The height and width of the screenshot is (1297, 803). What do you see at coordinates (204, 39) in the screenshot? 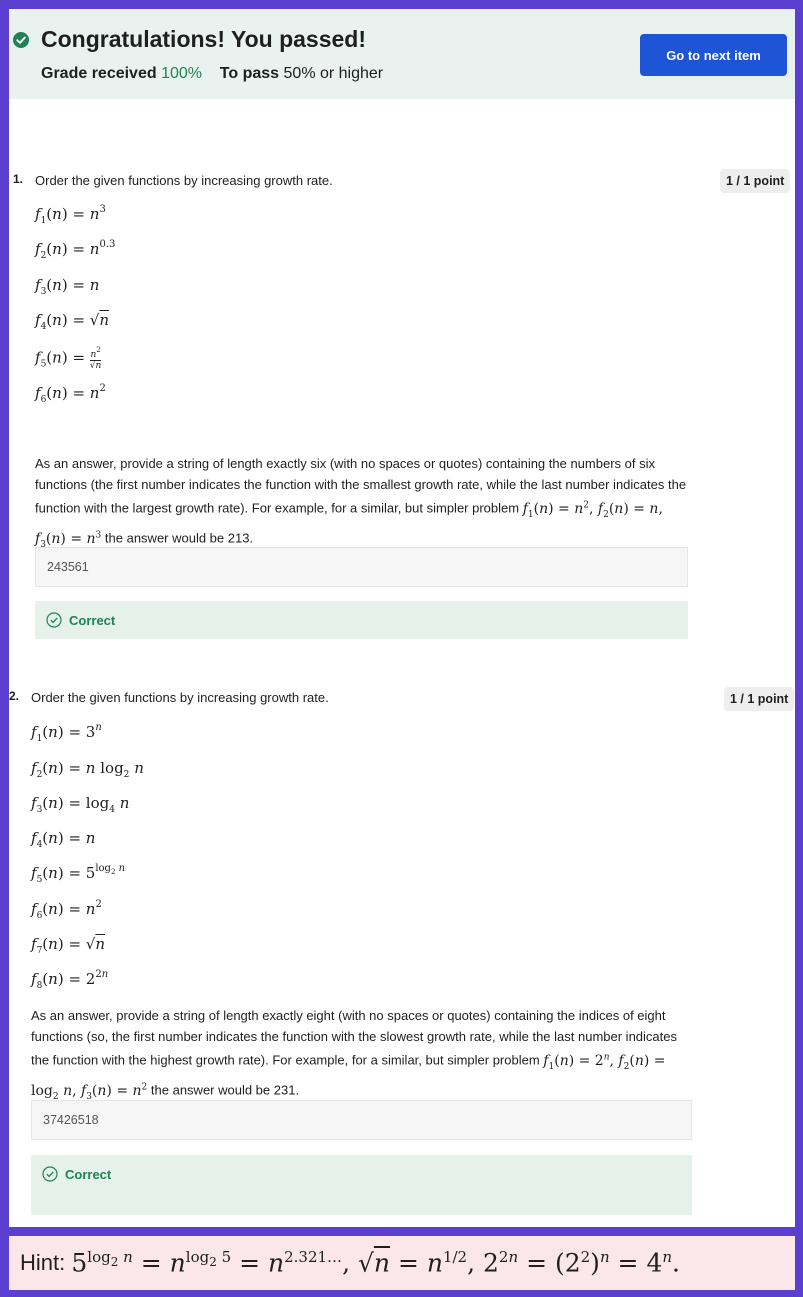
I see `pass-title: Congratulations! You passed!` at bounding box center [204, 39].